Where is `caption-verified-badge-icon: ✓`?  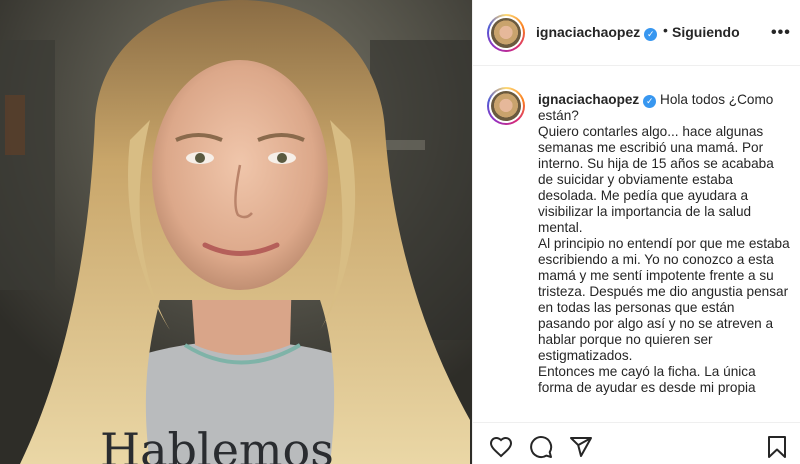 caption-verified-badge-icon: ✓ is located at coordinates (650, 101).